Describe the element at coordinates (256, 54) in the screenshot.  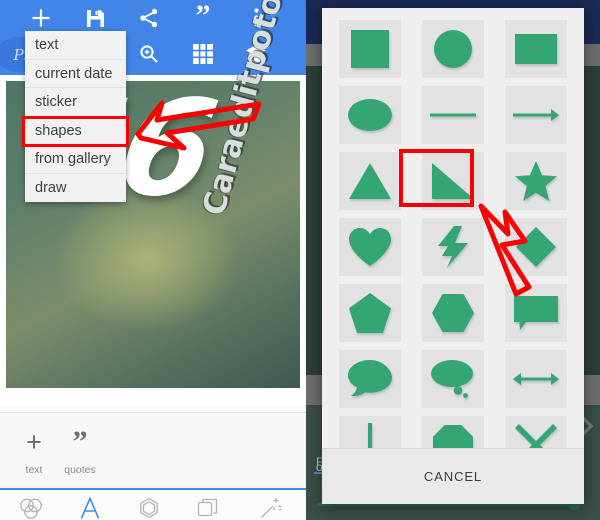
I see `layers-icon` at that location.